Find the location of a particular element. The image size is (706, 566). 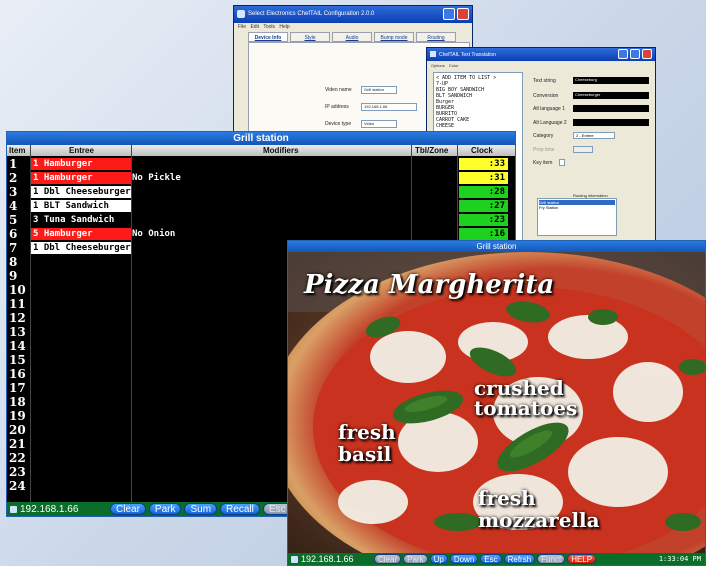

row-number: 24 is located at coordinates (17, 486).